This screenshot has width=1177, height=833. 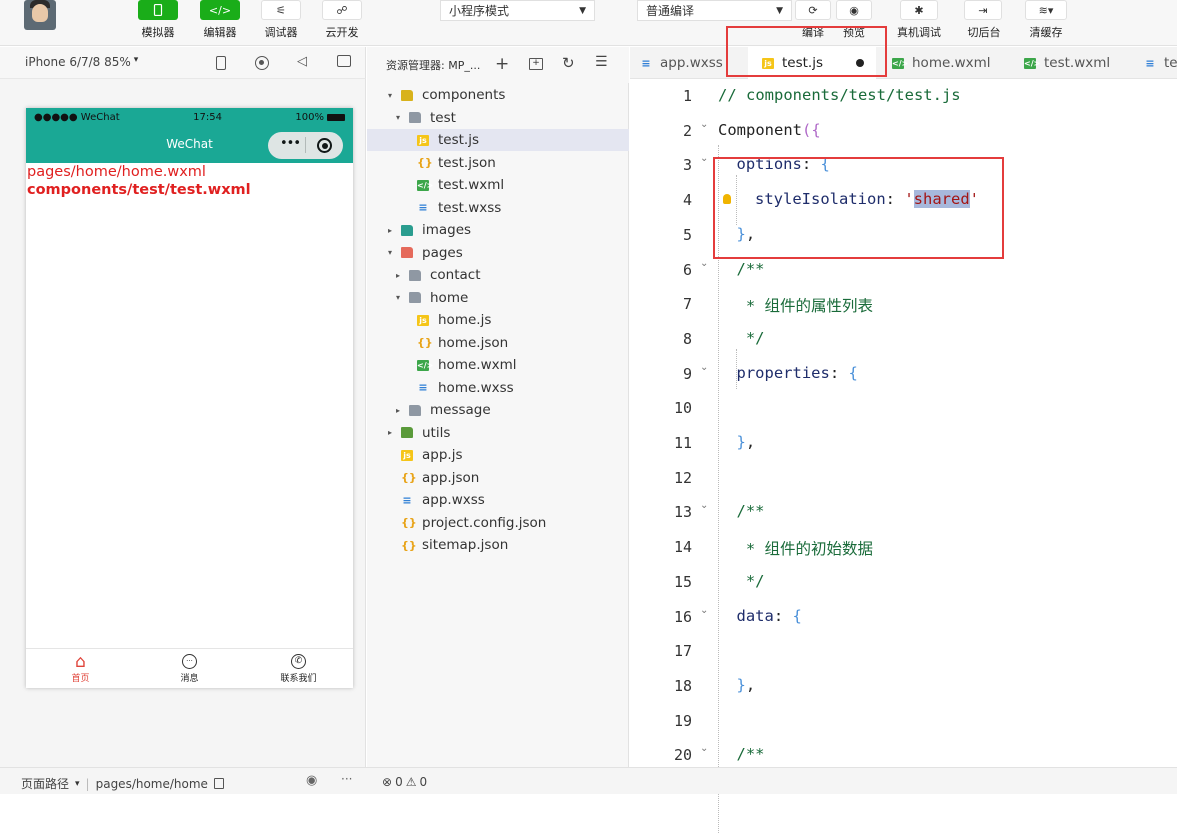 I want to click on file-tree-item: ≡ test.wxss, so click(x=498, y=208).